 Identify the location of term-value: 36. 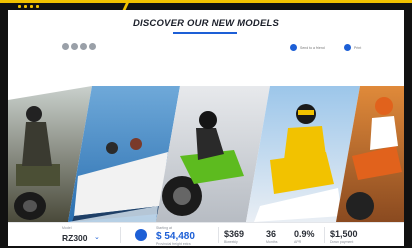
(271, 234).